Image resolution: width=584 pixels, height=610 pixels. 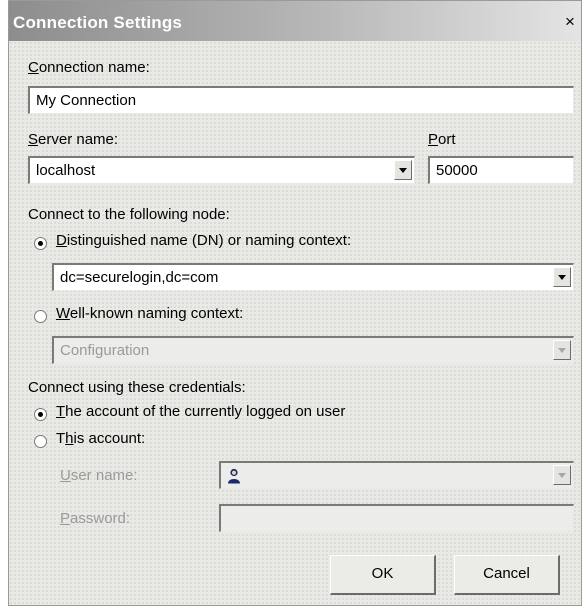 I want to click on well-known-radio-label: Well-known naming context:, so click(x=149, y=313).